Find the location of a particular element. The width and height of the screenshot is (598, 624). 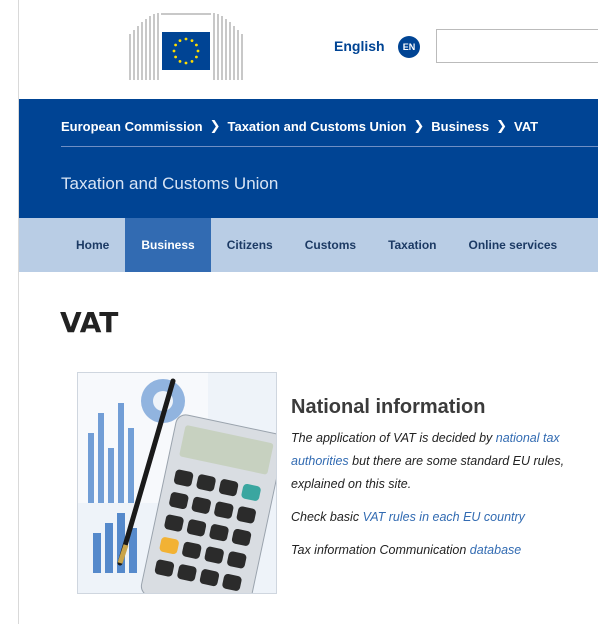

language-badge-icon: EN is located at coordinates (409, 47).